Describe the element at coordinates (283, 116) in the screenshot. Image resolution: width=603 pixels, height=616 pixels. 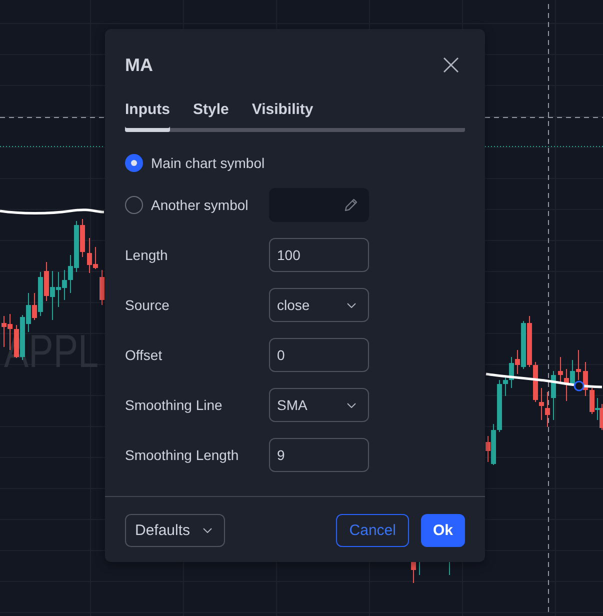
I see `tab: Visibility` at that location.